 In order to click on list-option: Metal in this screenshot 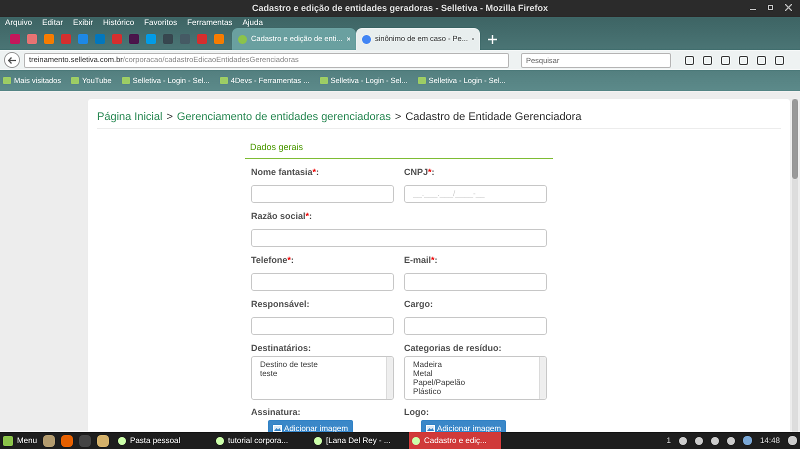, I will do `click(472, 373)`.